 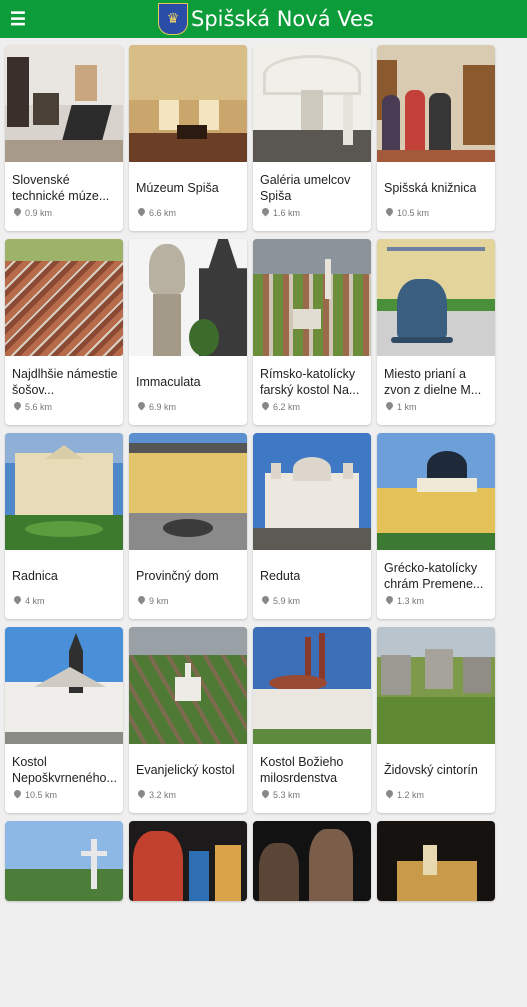 I want to click on place-card: Miesto prianí a zvon z dielne M... 1 km, so click(x=436, y=332).